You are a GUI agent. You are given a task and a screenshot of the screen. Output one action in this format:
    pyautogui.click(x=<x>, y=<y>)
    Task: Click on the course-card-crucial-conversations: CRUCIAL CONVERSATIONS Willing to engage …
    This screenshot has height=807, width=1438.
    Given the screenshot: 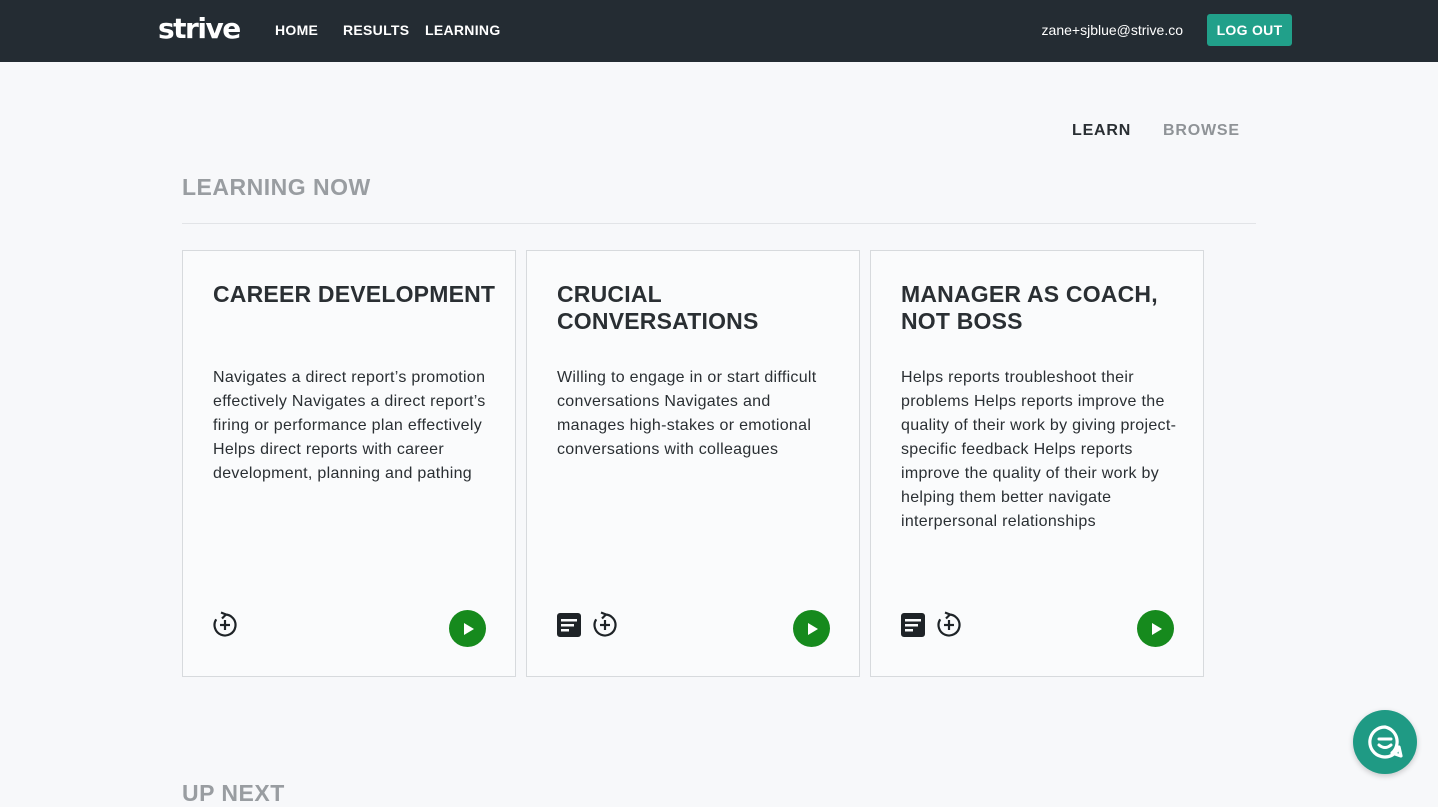 What is the action you would take?
    pyautogui.click(x=693, y=463)
    